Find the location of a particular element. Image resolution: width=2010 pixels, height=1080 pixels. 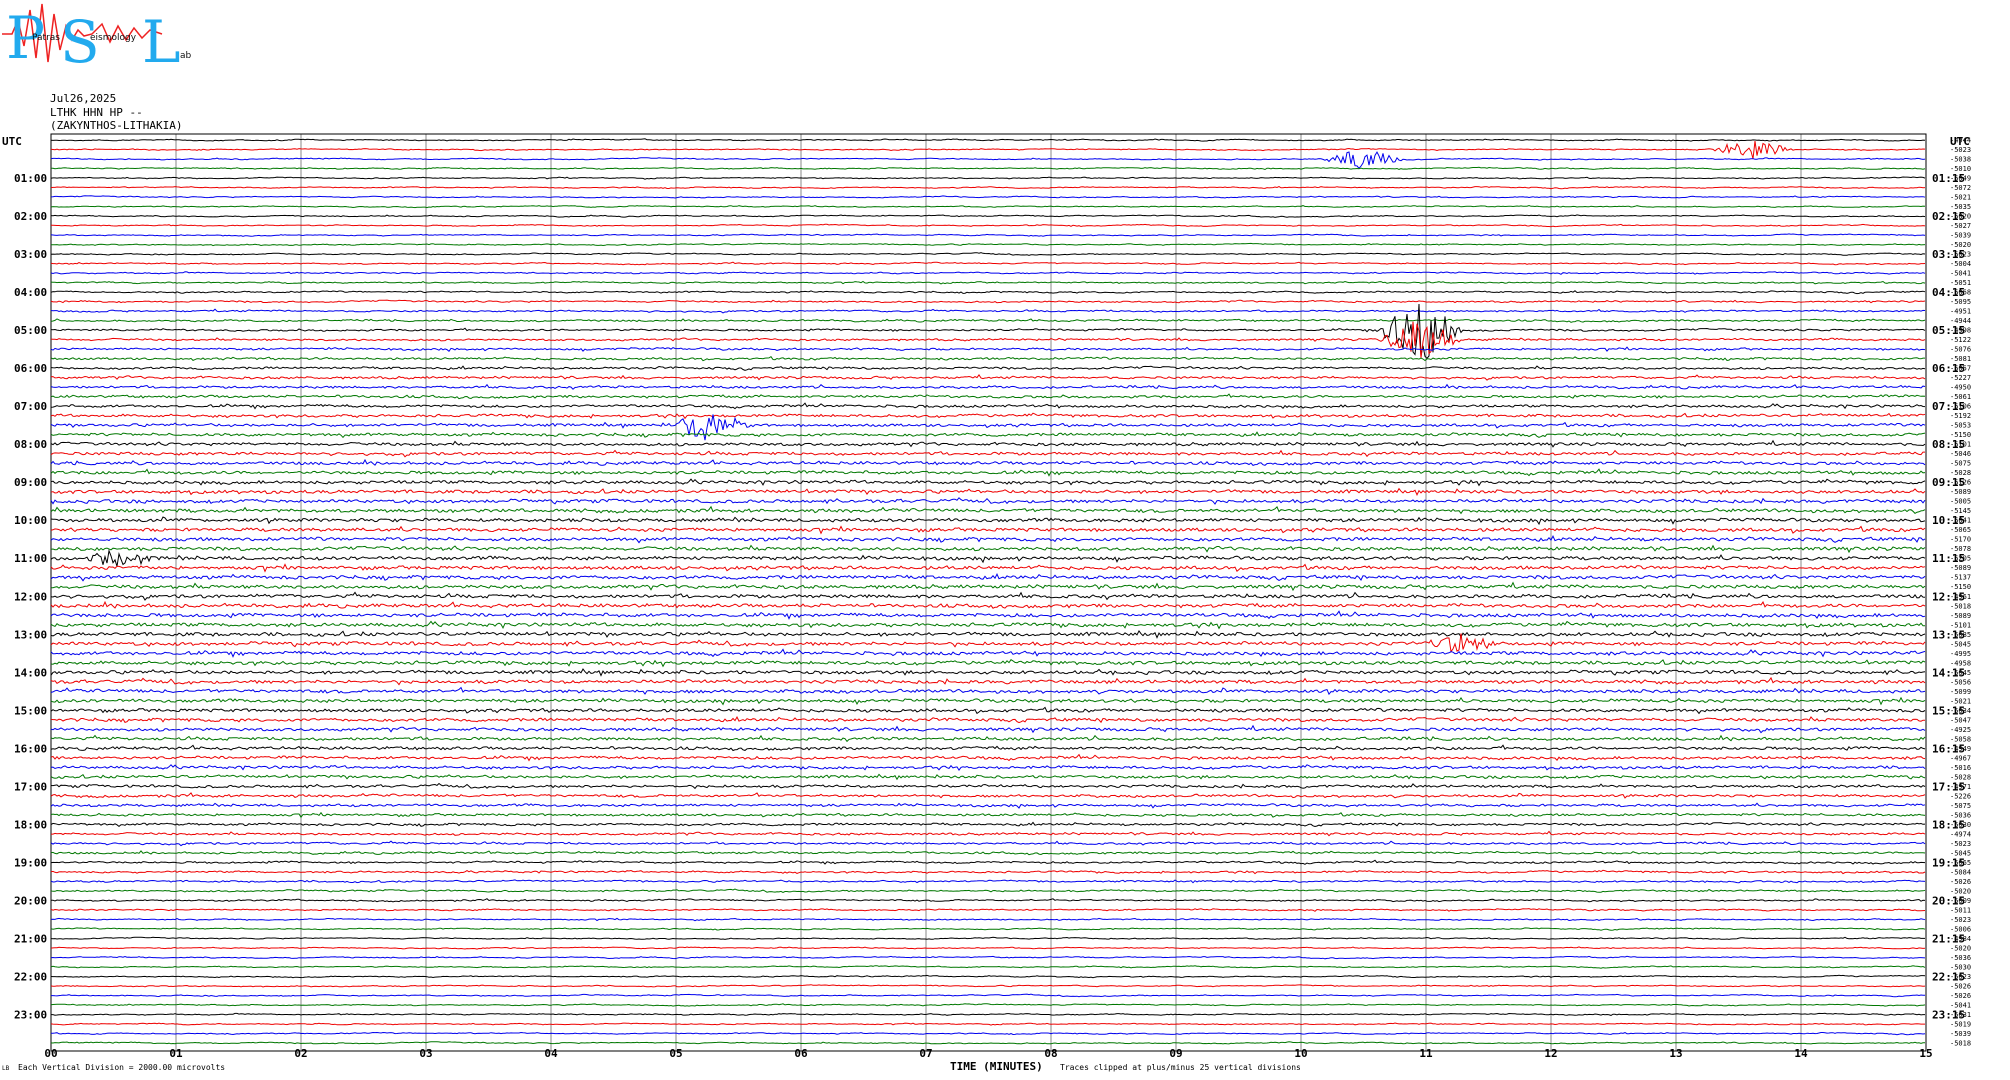

trace-offset-label: -4961 is located at coordinates (1960, 597).